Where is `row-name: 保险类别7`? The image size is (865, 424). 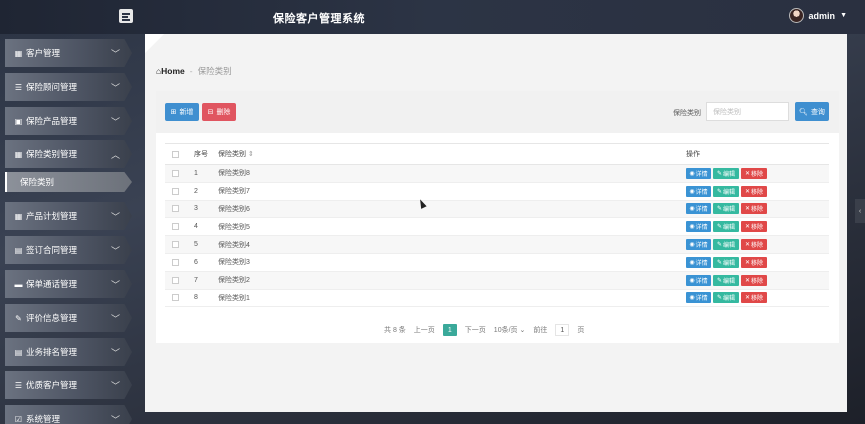
row-name: 保险类别7 is located at coordinates (234, 192).